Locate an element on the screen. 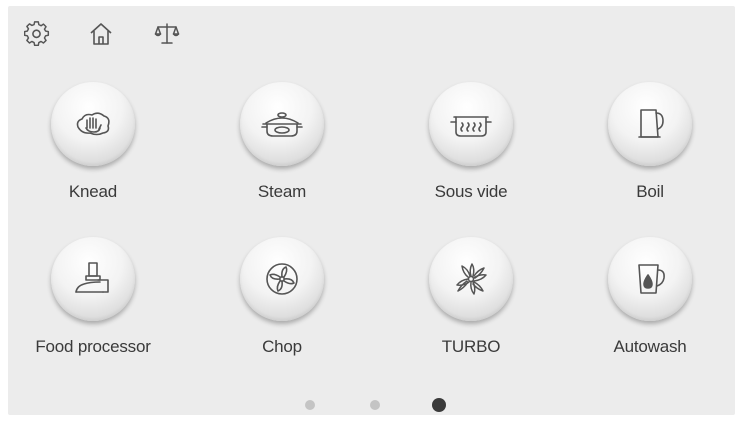 This screenshot has height=421, width=743. program-button-turbo is located at coordinates (471, 279).